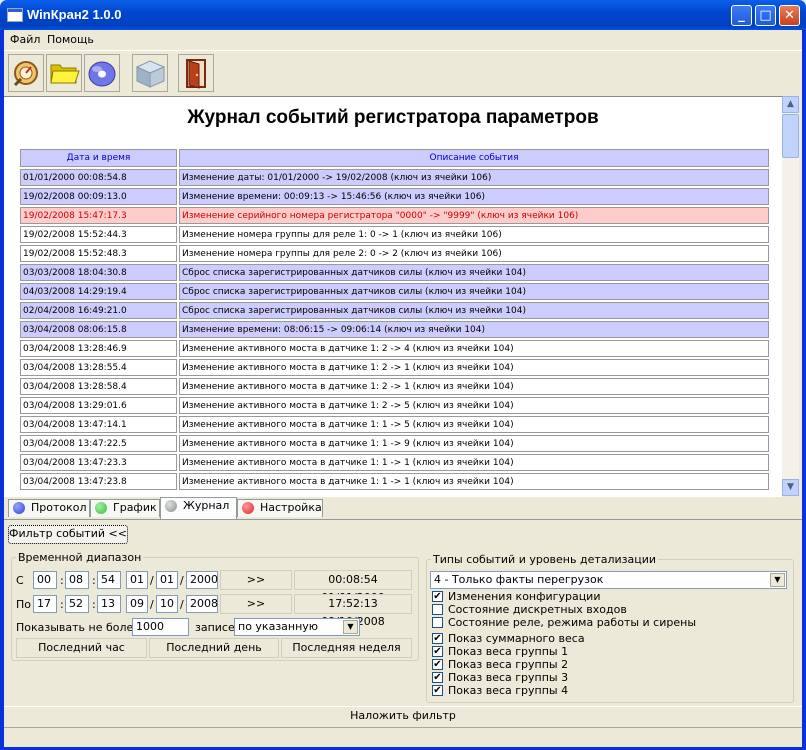 This screenshot has width=806, height=750. I want to click on scroll-down-icon: ▼, so click(790, 487).